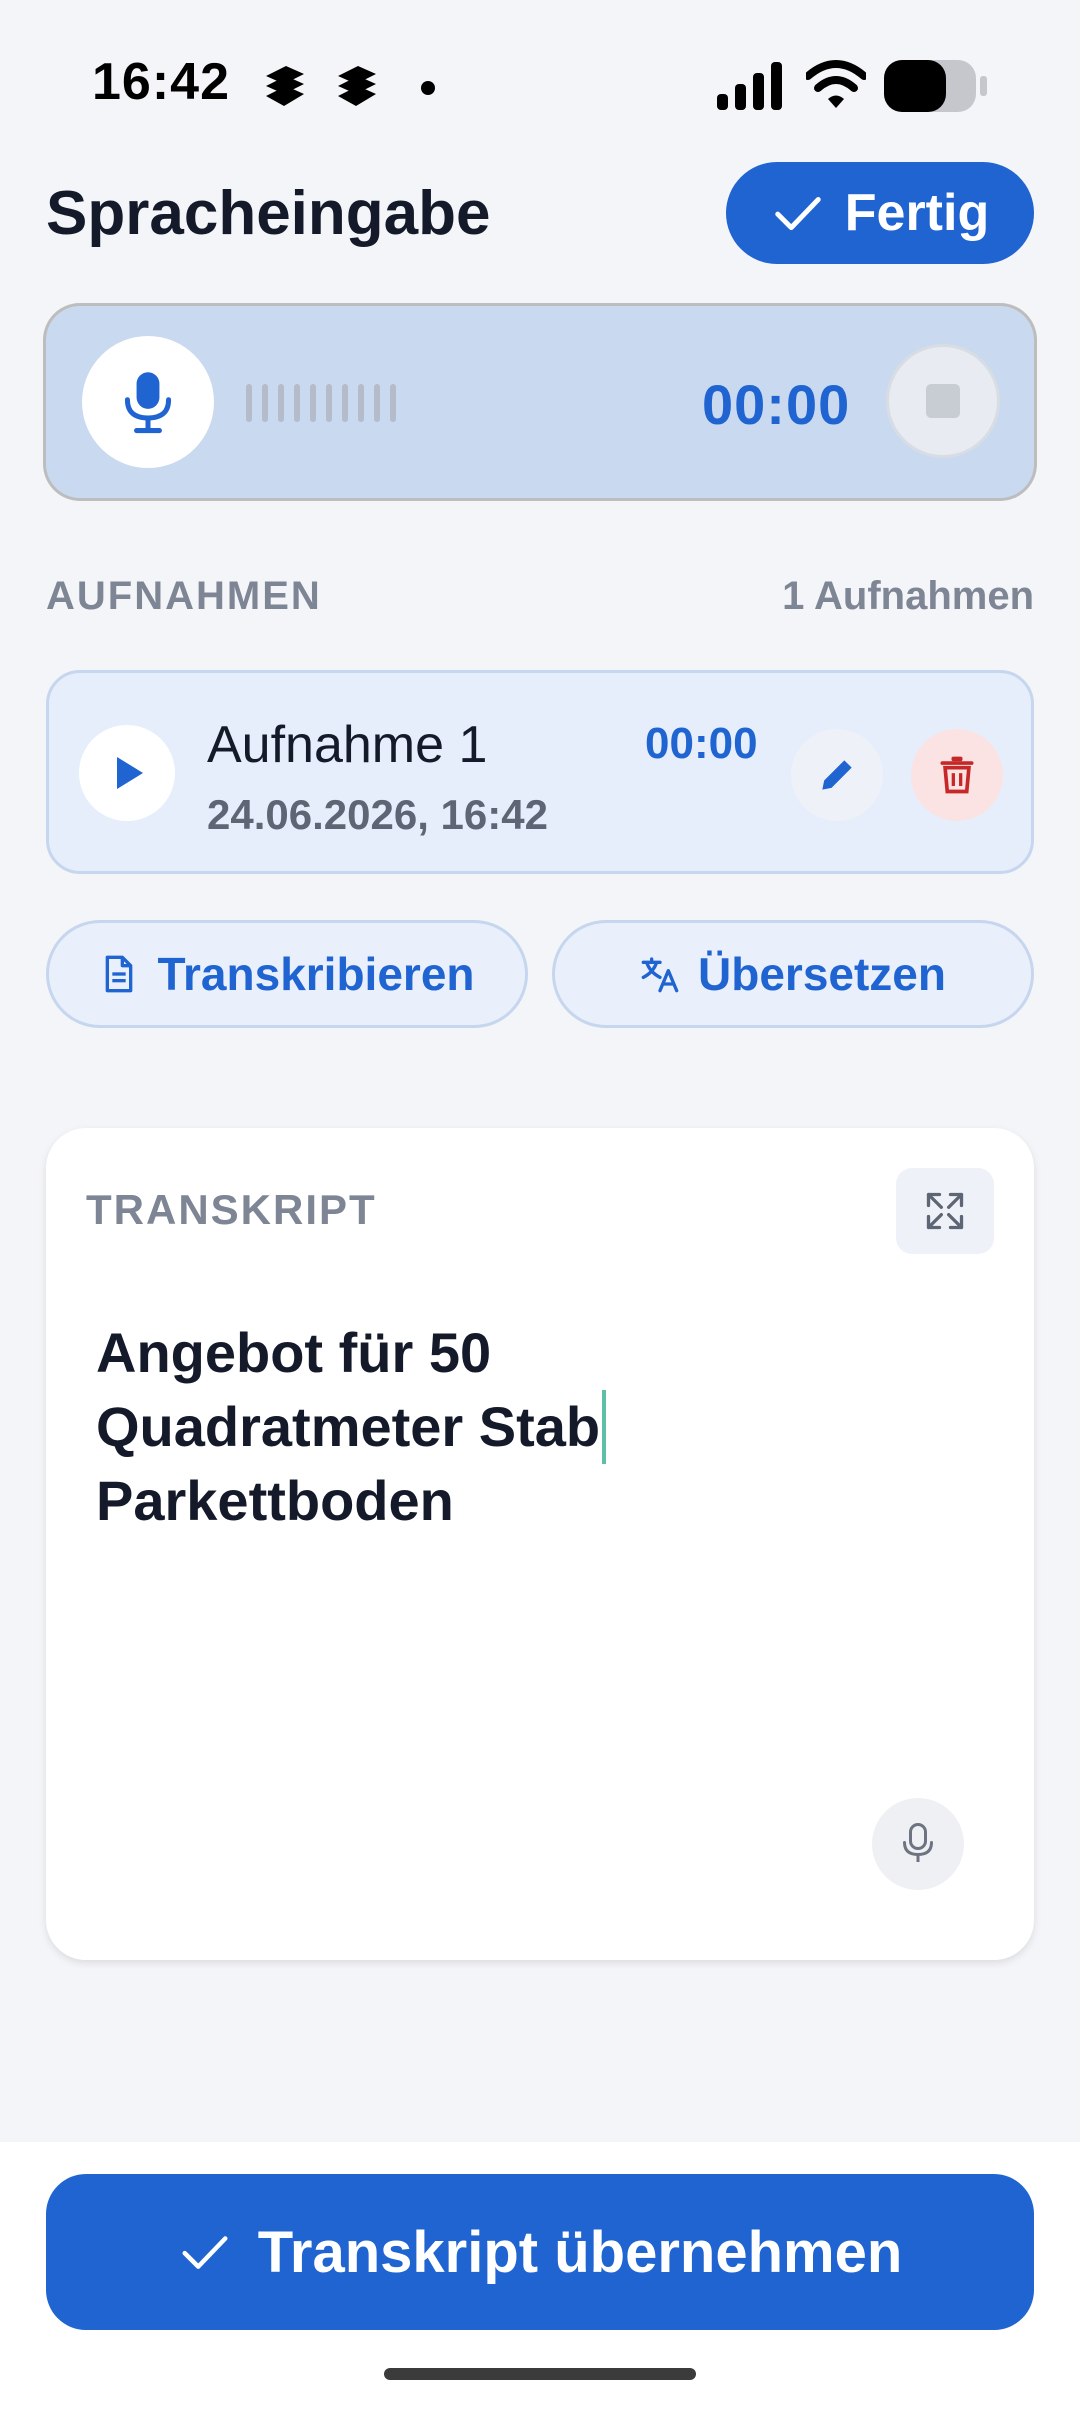 This screenshot has height=2410, width=1080. I want to click on delete-recording-button, so click(957, 775).